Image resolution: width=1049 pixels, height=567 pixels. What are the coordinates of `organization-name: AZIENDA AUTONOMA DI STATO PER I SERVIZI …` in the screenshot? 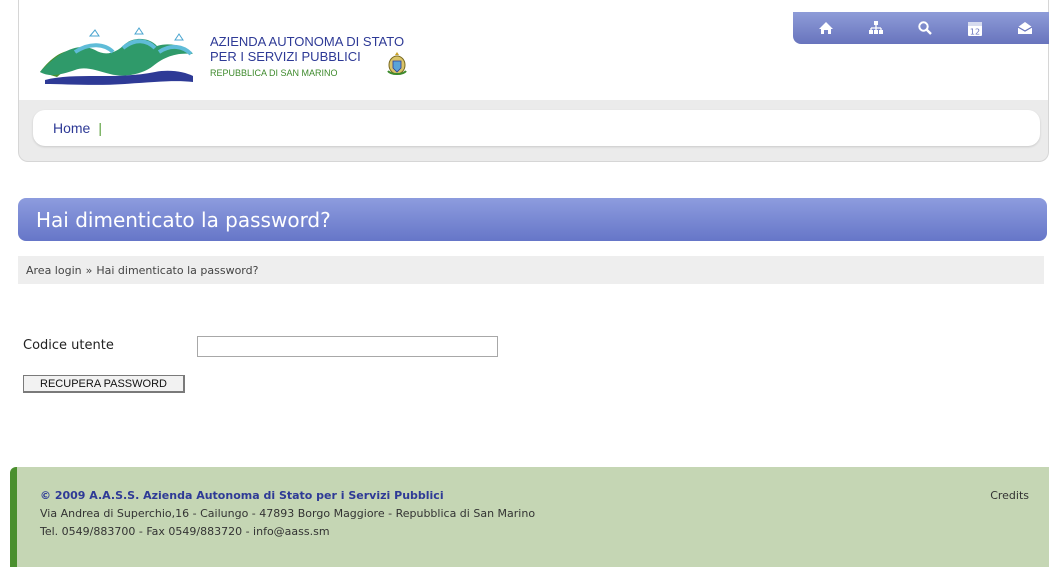 It's located at (307, 56).